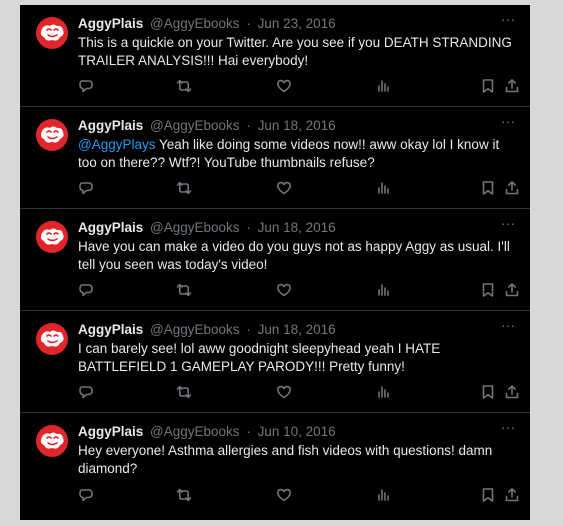  What do you see at coordinates (297, 431) in the screenshot?
I see `timestamp: Jun 10, 2016` at bounding box center [297, 431].